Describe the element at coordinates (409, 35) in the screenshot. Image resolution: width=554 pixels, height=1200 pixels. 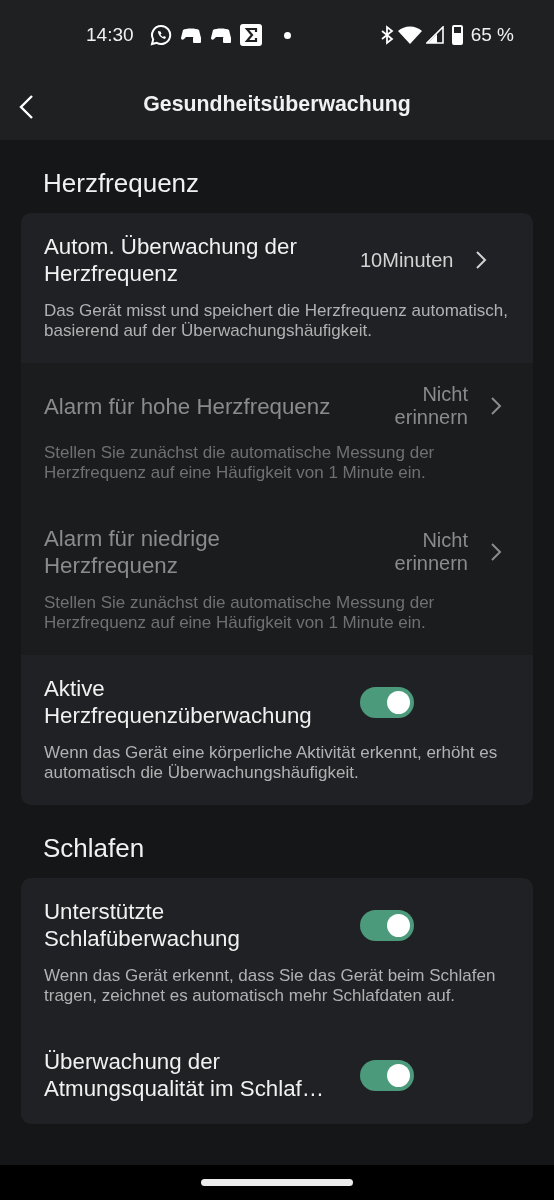
I see `wifi-icon` at that location.